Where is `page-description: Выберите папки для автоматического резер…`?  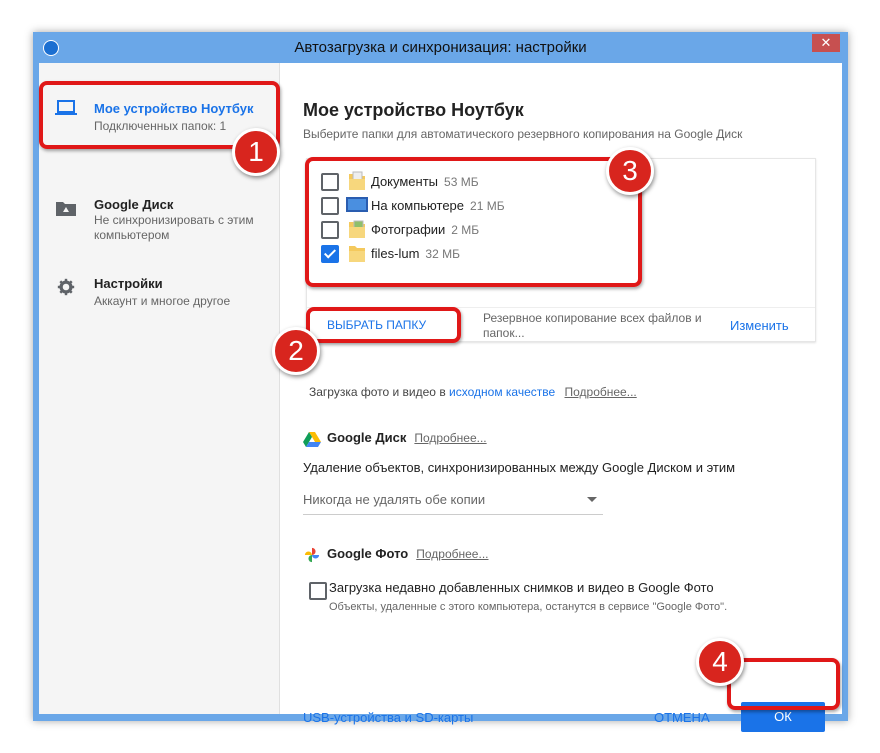 page-description: Выберите папки для автоматического резер… is located at coordinates (523, 134).